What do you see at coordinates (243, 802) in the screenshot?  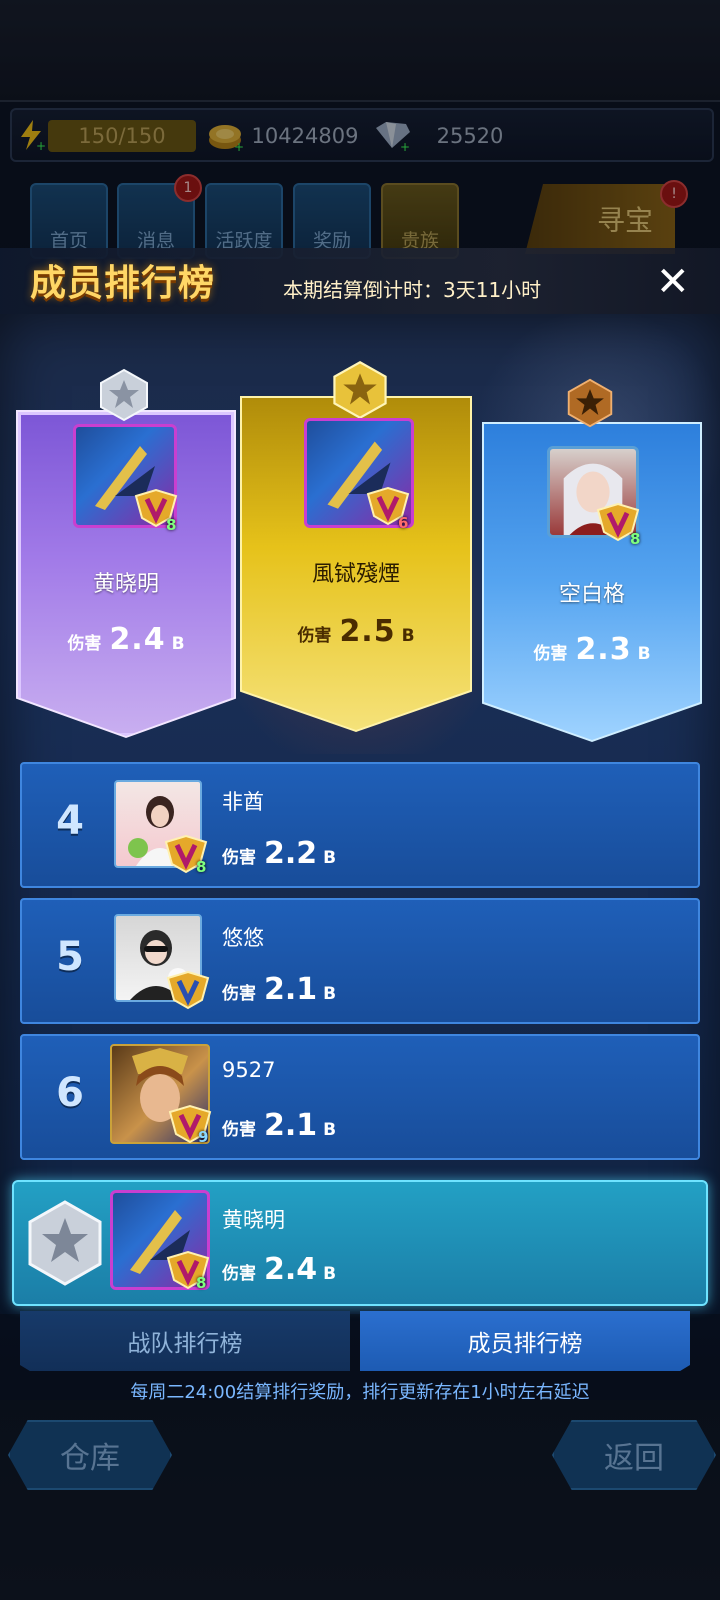 I see `player-name: 非酋` at bounding box center [243, 802].